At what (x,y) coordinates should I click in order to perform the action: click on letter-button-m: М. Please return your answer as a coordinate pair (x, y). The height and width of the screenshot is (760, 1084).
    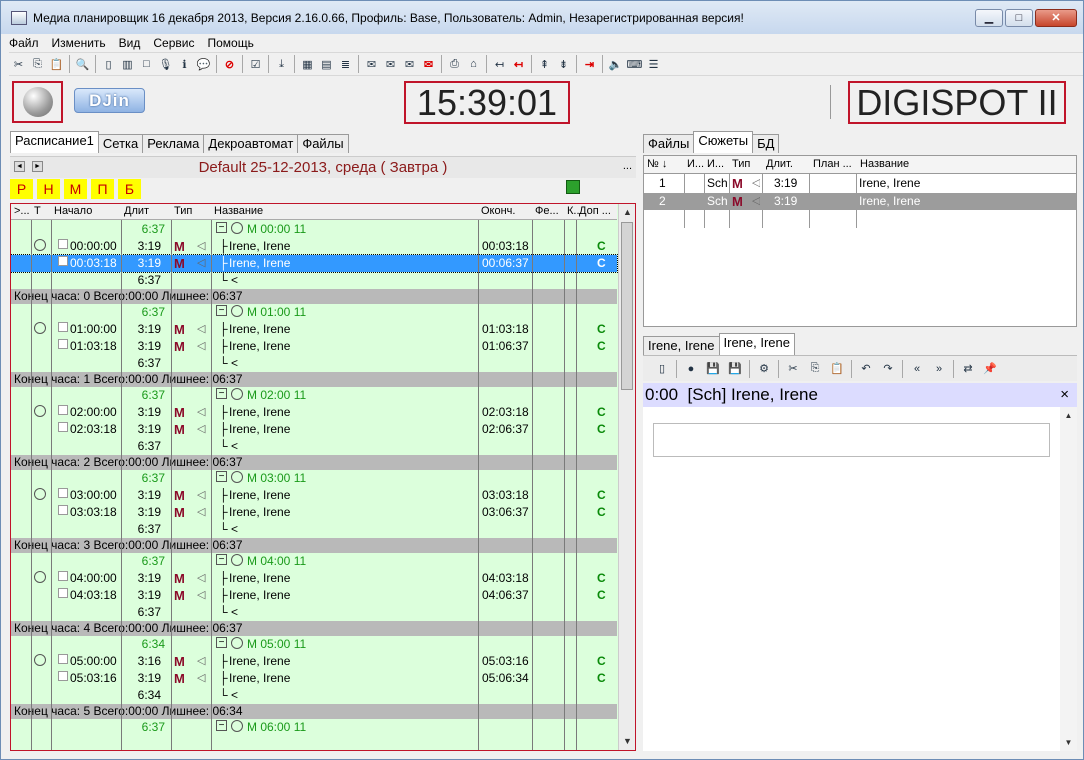
    Looking at the image, I should click on (75, 189).